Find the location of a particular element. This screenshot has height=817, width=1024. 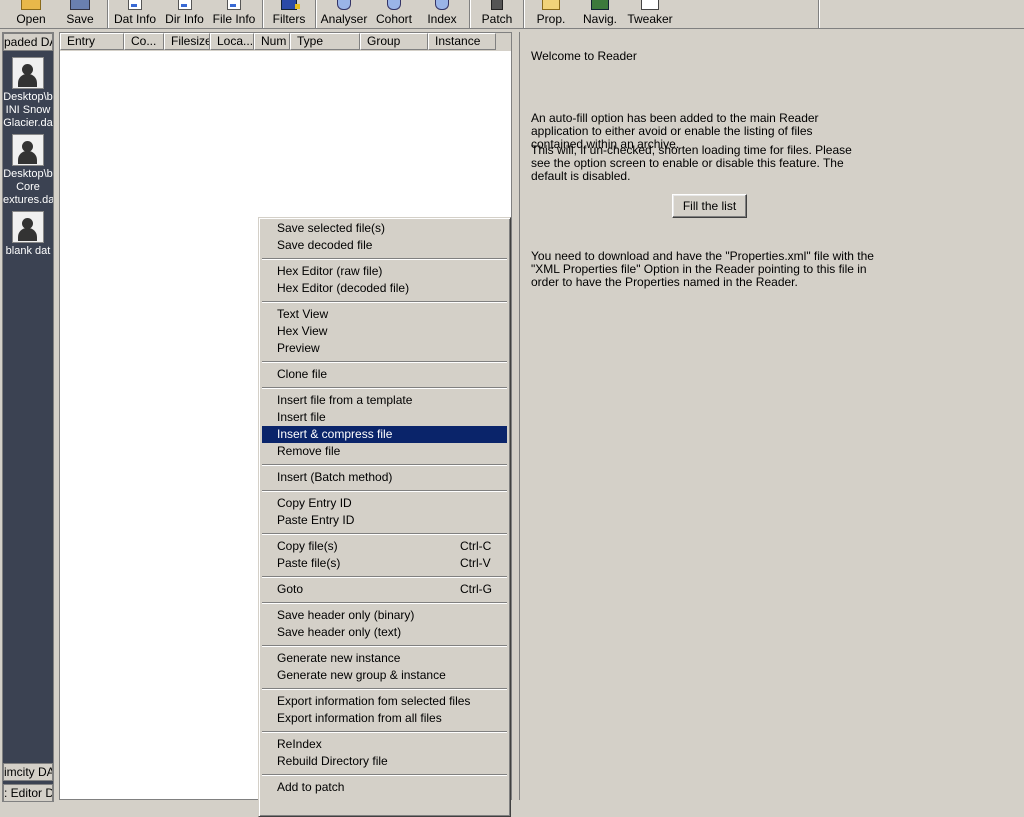

menu-item-text-view: Text View is located at coordinates (384, 314).